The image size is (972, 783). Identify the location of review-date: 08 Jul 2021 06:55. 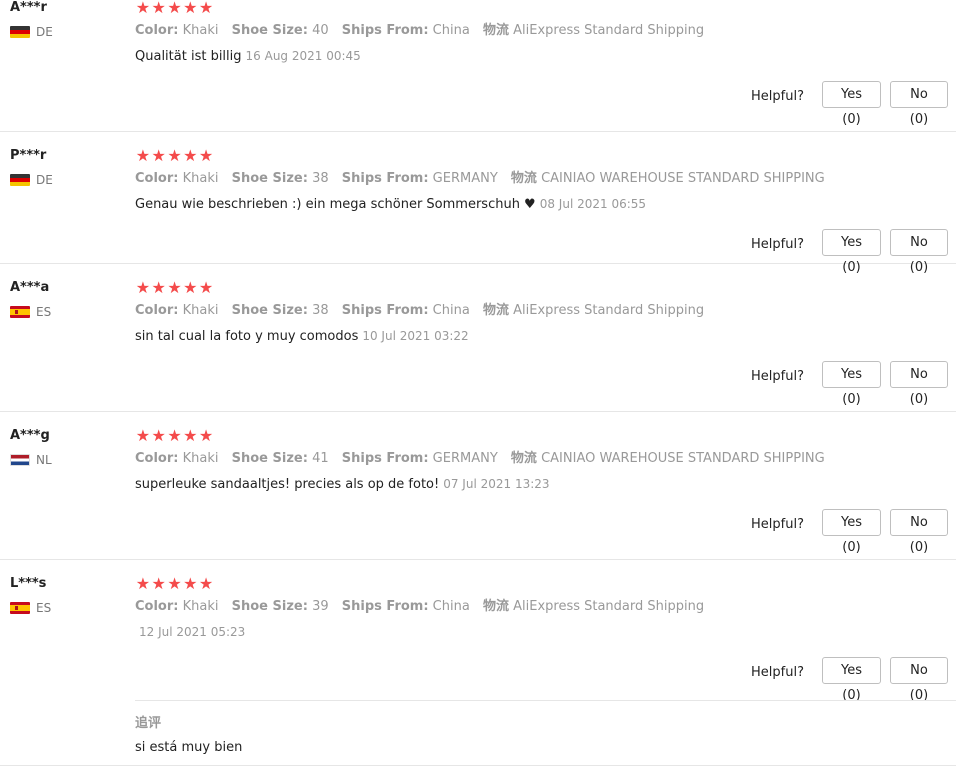
(593, 204).